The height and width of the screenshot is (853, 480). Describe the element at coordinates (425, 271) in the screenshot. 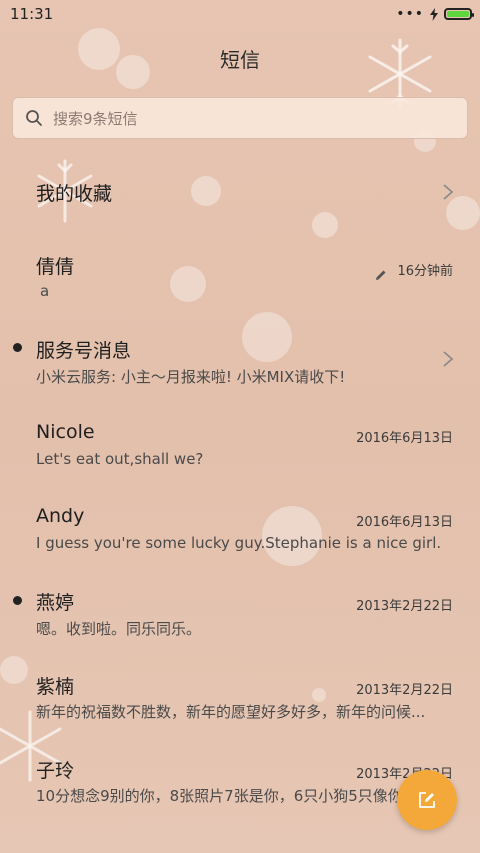

I see `message-time: 16分钟前` at that location.